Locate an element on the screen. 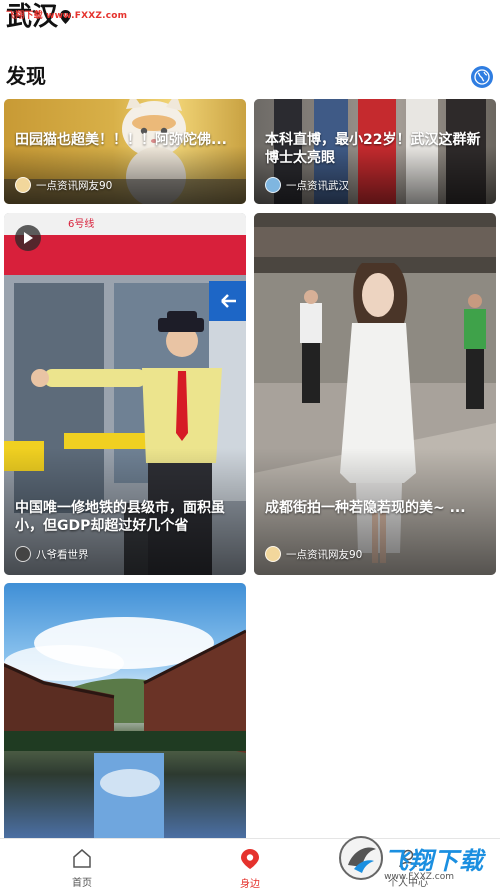  play-icon is located at coordinates (28, 238).